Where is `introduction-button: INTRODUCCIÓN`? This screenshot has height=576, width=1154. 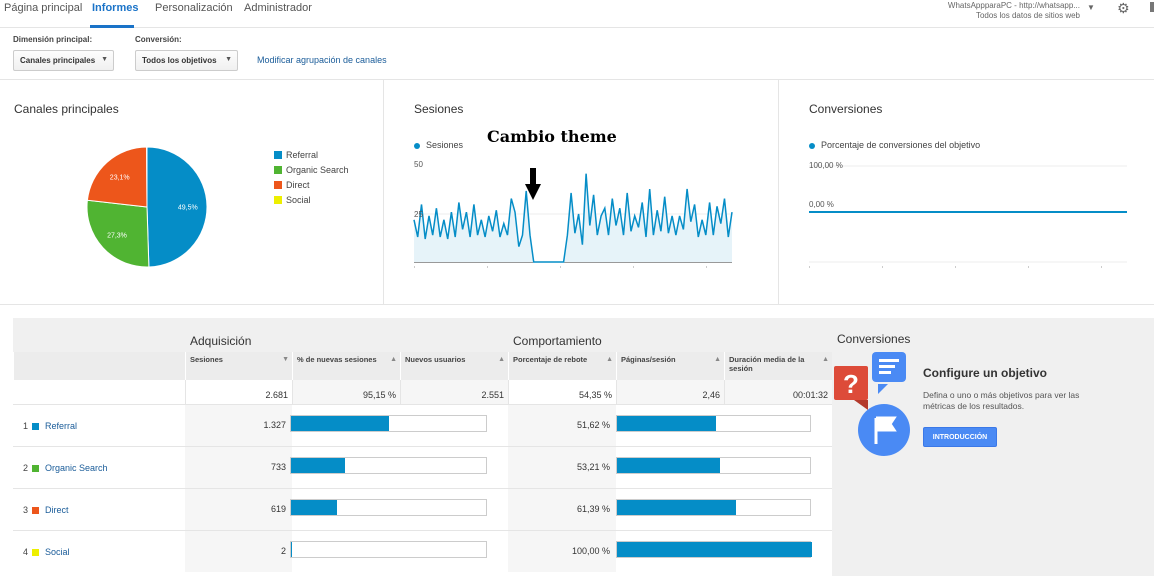
introduction-button: INTRODUCCIÓN is located at coordinates (960, 437).